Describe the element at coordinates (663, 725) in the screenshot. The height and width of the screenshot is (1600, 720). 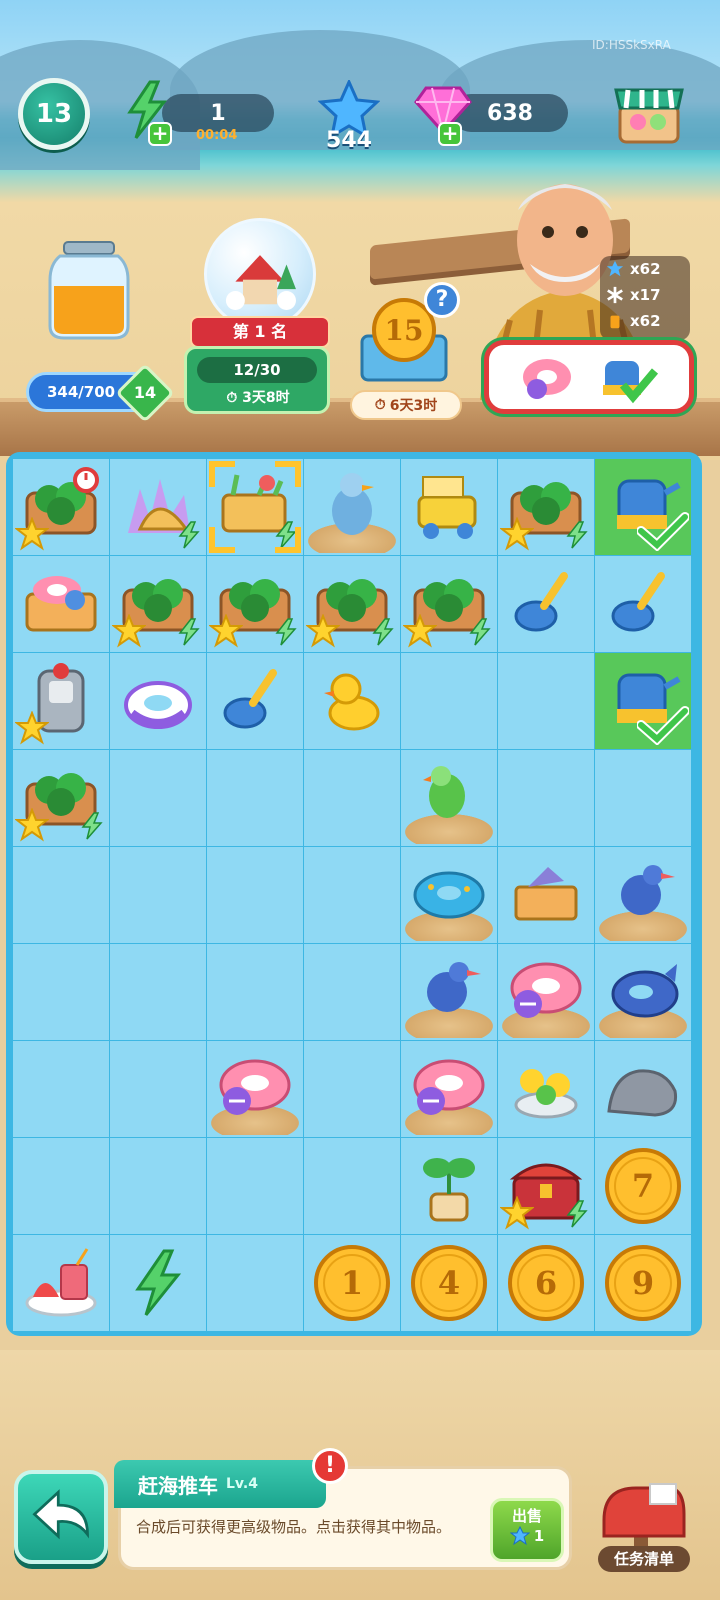
I see `check-icon` at that location.